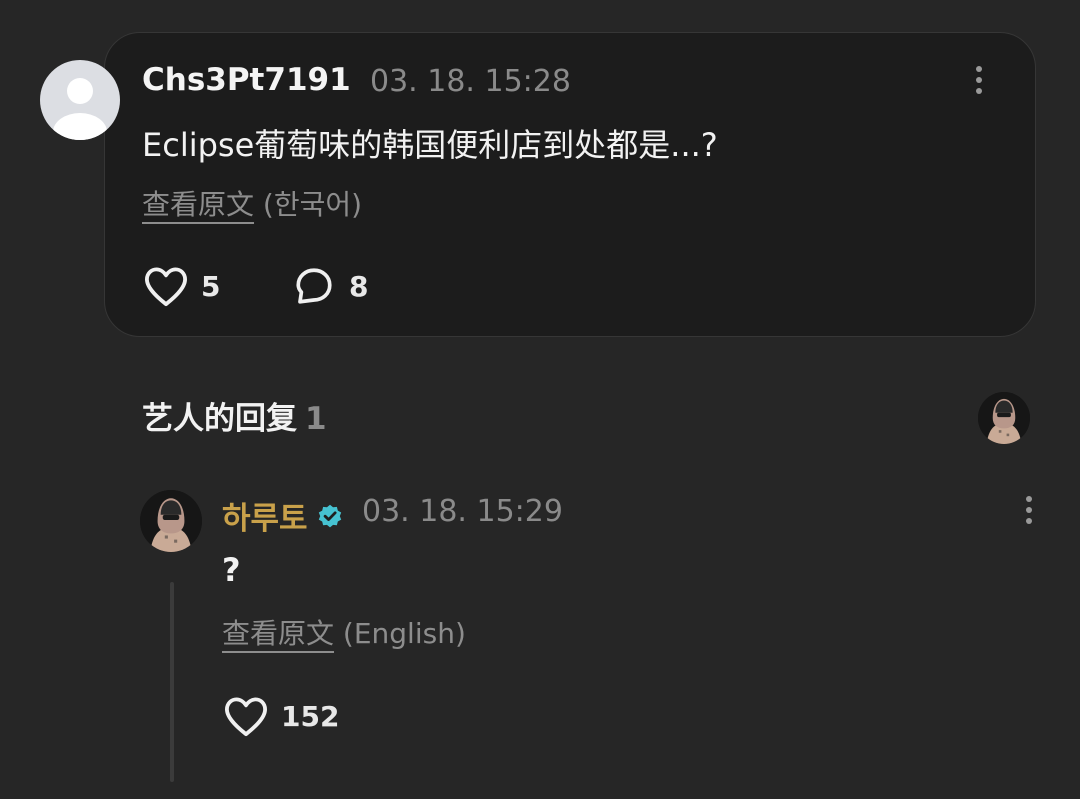  What do you see at coordinates (359, 286) in the screenshot?
I see `reply-count: 8` at bounding box center [359, 286].